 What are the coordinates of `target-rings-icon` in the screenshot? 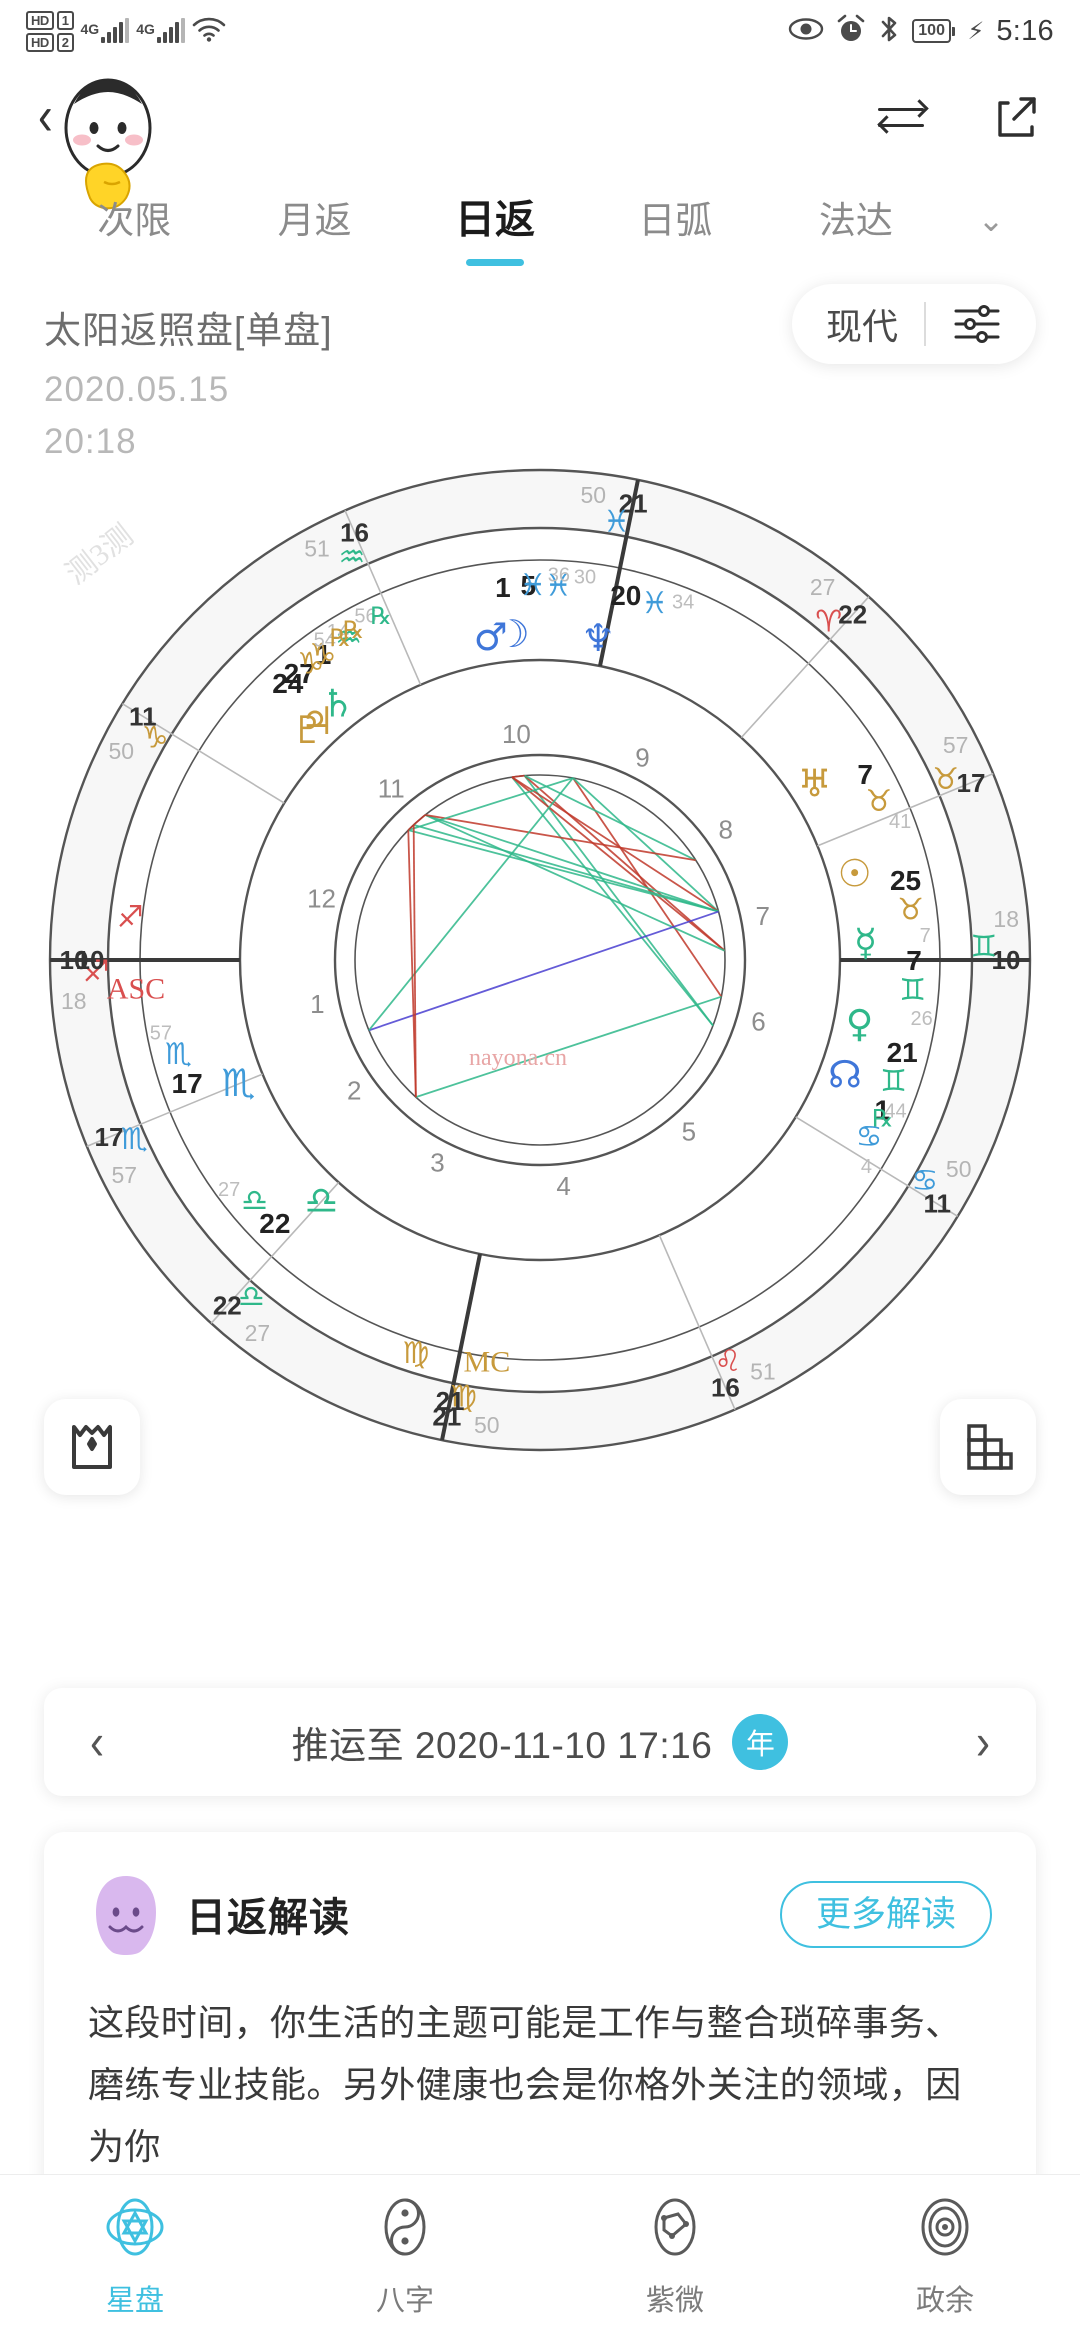 It's located at (945, 2229).